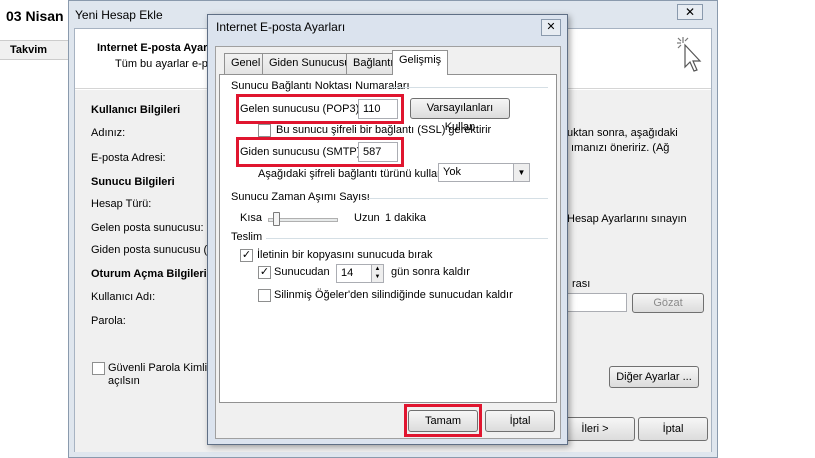  Describe the element at coordinates (581, 284) in the screenshot. I see `right-info-line4: rası` at that location.